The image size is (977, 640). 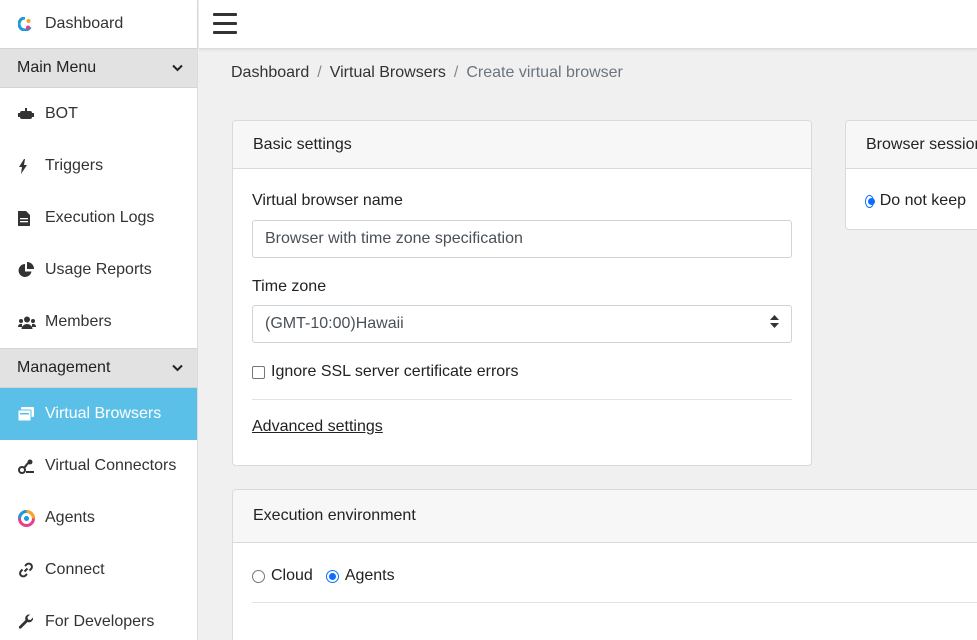 I want to click on agents-radio, so click(x=332, y=576).